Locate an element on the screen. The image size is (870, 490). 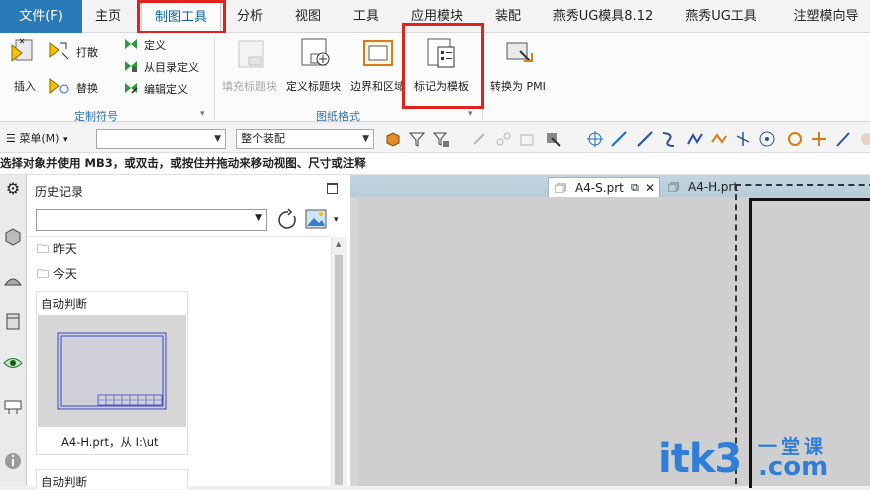
tab-view: 视图 is located at coordinates (308, 16).